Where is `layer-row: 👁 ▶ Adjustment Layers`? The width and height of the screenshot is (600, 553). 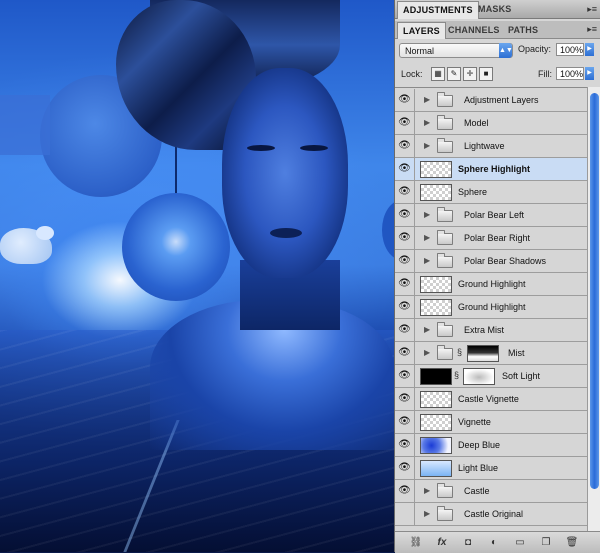 layer-row: 👁 ▶ Adjustment Layers is located at coordinates (491, 100).